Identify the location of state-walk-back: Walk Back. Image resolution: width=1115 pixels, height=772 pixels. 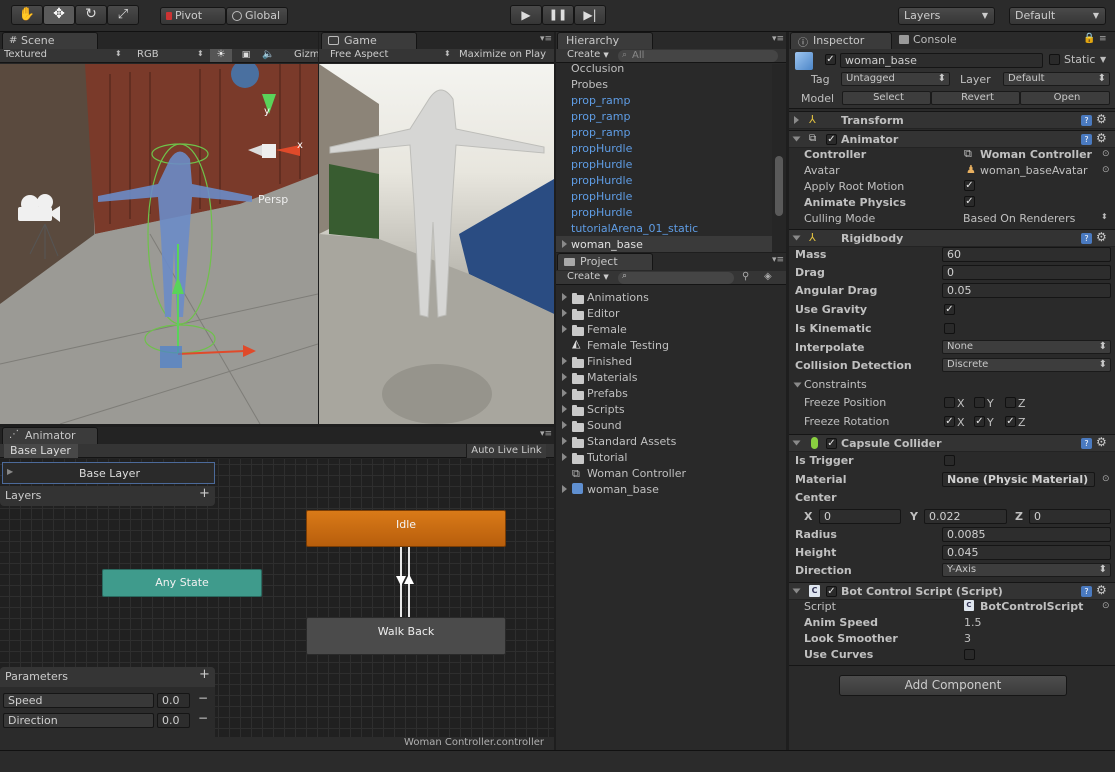
(406, 636).